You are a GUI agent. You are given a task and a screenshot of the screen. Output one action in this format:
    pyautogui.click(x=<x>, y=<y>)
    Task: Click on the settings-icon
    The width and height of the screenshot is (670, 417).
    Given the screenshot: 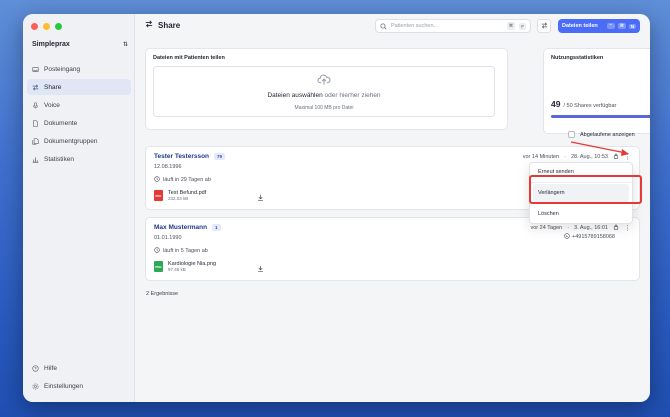 What is the action you would take?
    pyautogui.click(x=35, y=386)
    